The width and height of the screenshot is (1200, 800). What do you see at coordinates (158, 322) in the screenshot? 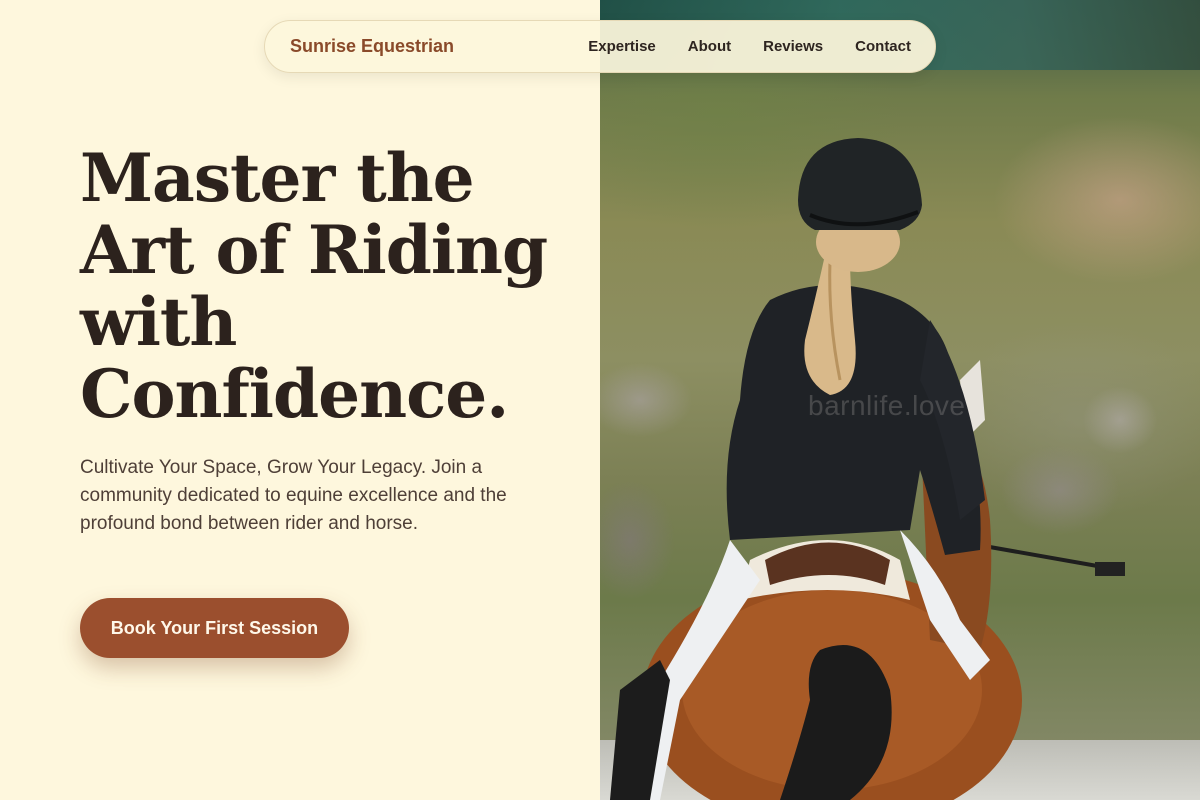
I see `hero-title-line: with` at bounding box center [158, 322].